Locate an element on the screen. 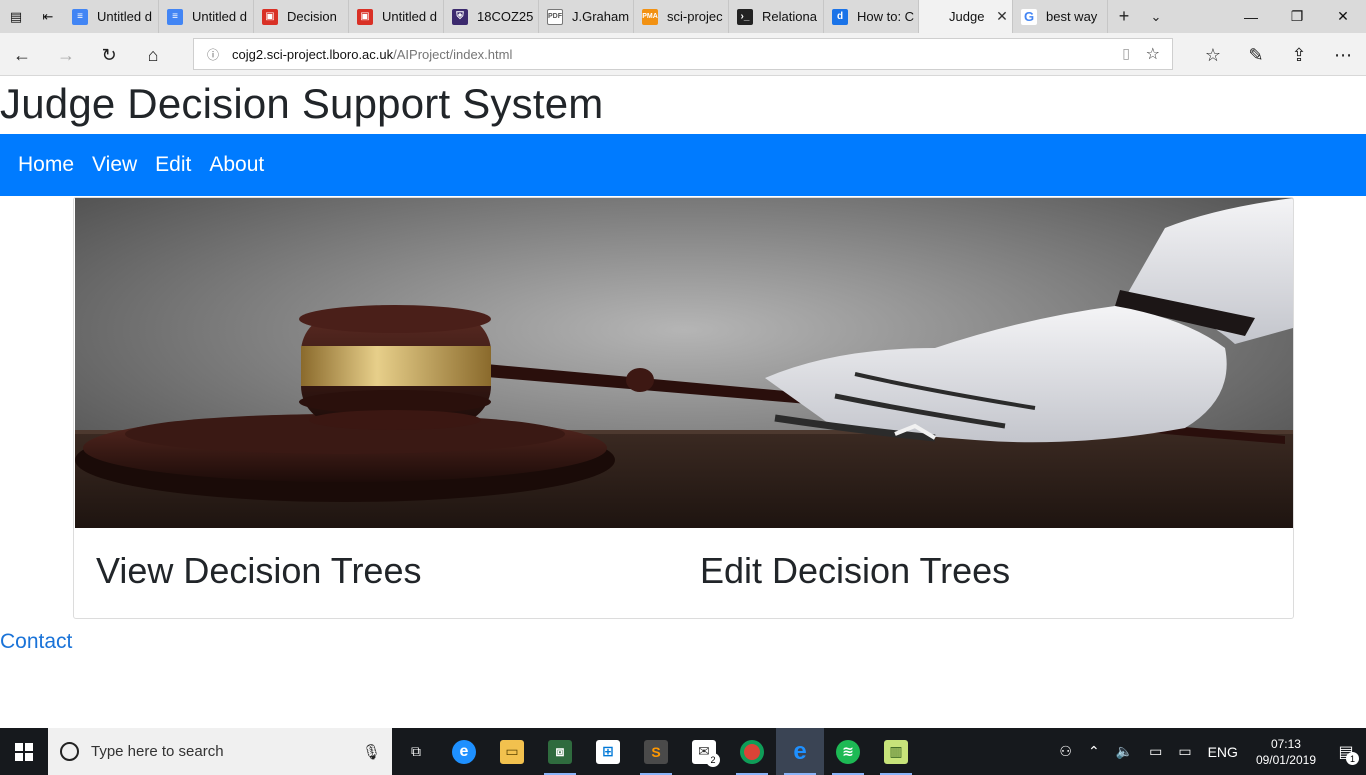 The width and height of the screenshot is (1366, 775). tab-set-aside-icon: ▤ is located at coordinates (16, 16).